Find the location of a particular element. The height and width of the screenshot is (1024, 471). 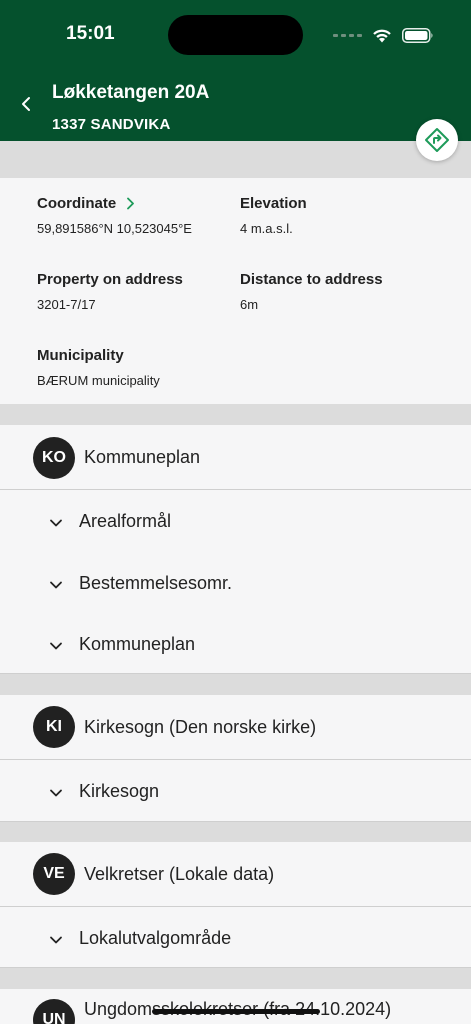

coordinate-block: Coordinate 59,891586°N 10,523045°E is located at coordinates (114, 215).